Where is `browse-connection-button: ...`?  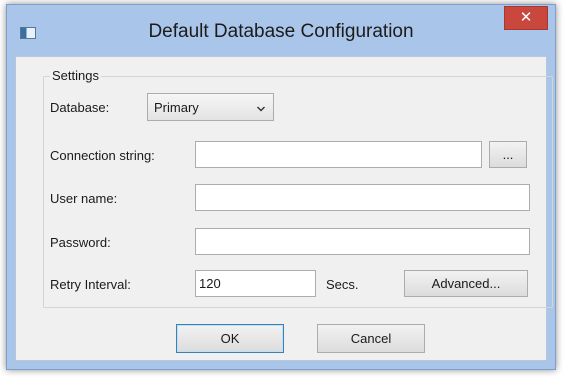 browse-connection-button: ... is located at coordinates (508, 154).